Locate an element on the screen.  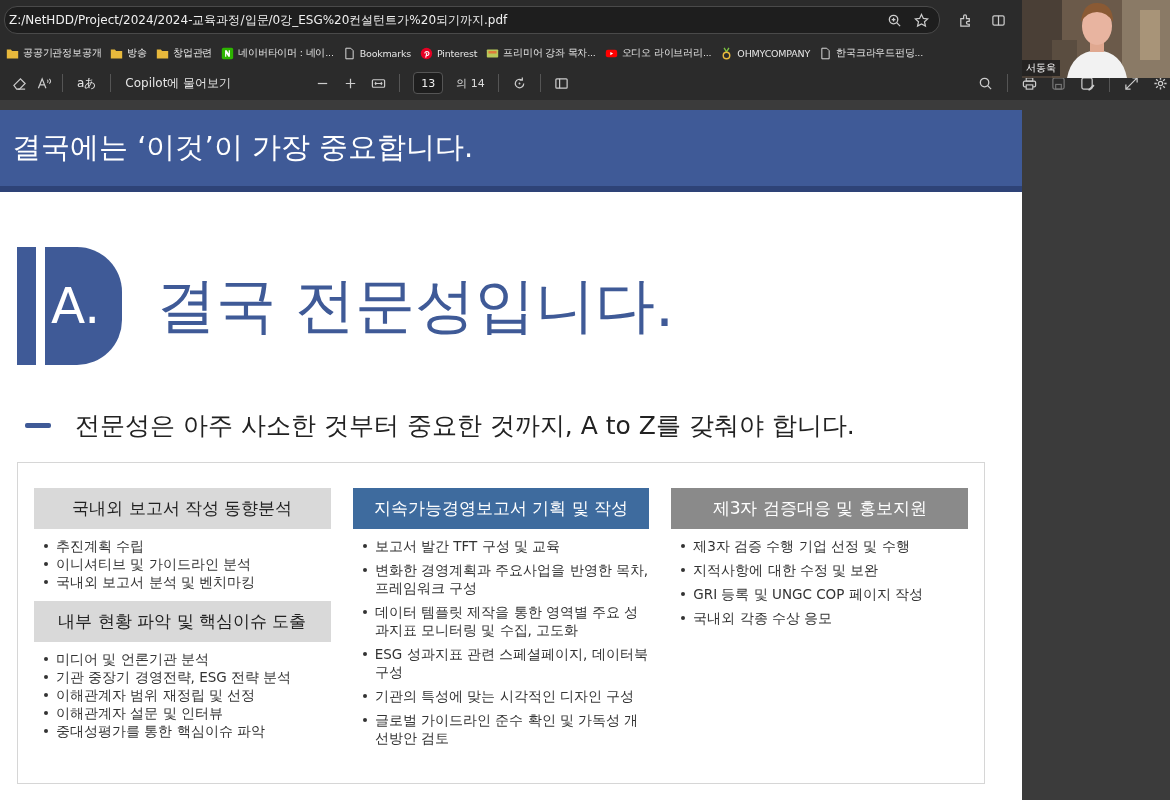
bullet-item: 변화한 경영계획과 주요사업을 반영한 목차, 프레임워크 구성 is located at coordinates (506, 579).